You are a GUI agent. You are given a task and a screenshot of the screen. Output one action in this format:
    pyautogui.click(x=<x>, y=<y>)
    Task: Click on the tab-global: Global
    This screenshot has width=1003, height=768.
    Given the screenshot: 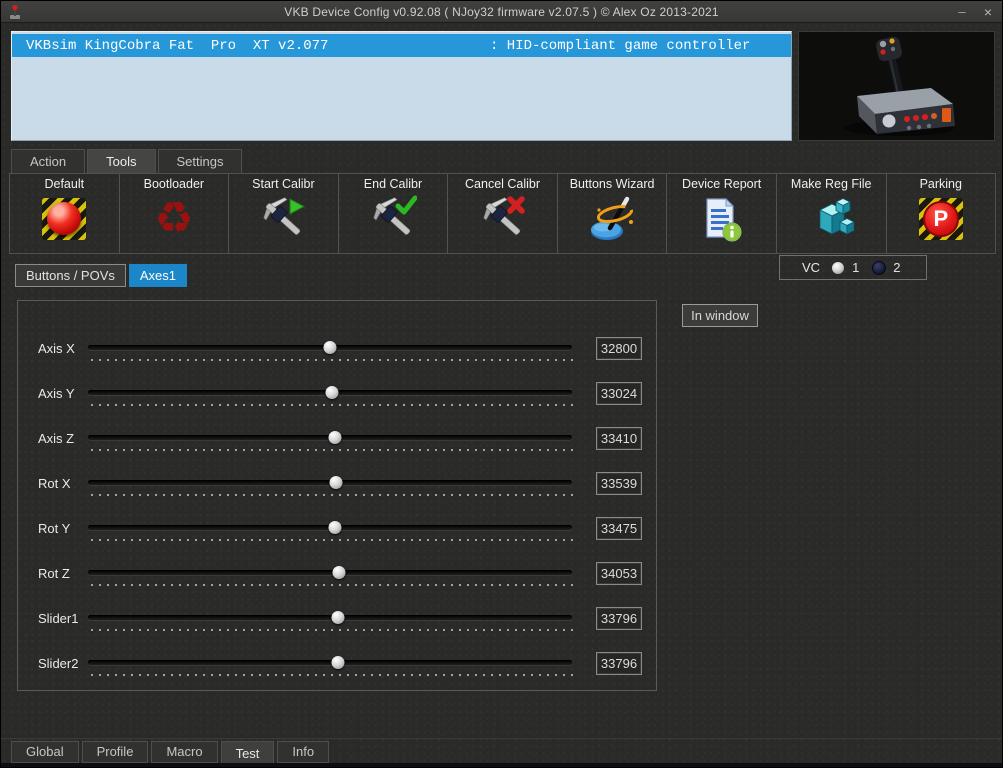 What is the action you would take?
    pyautogui.click(x=45, y=752)
    